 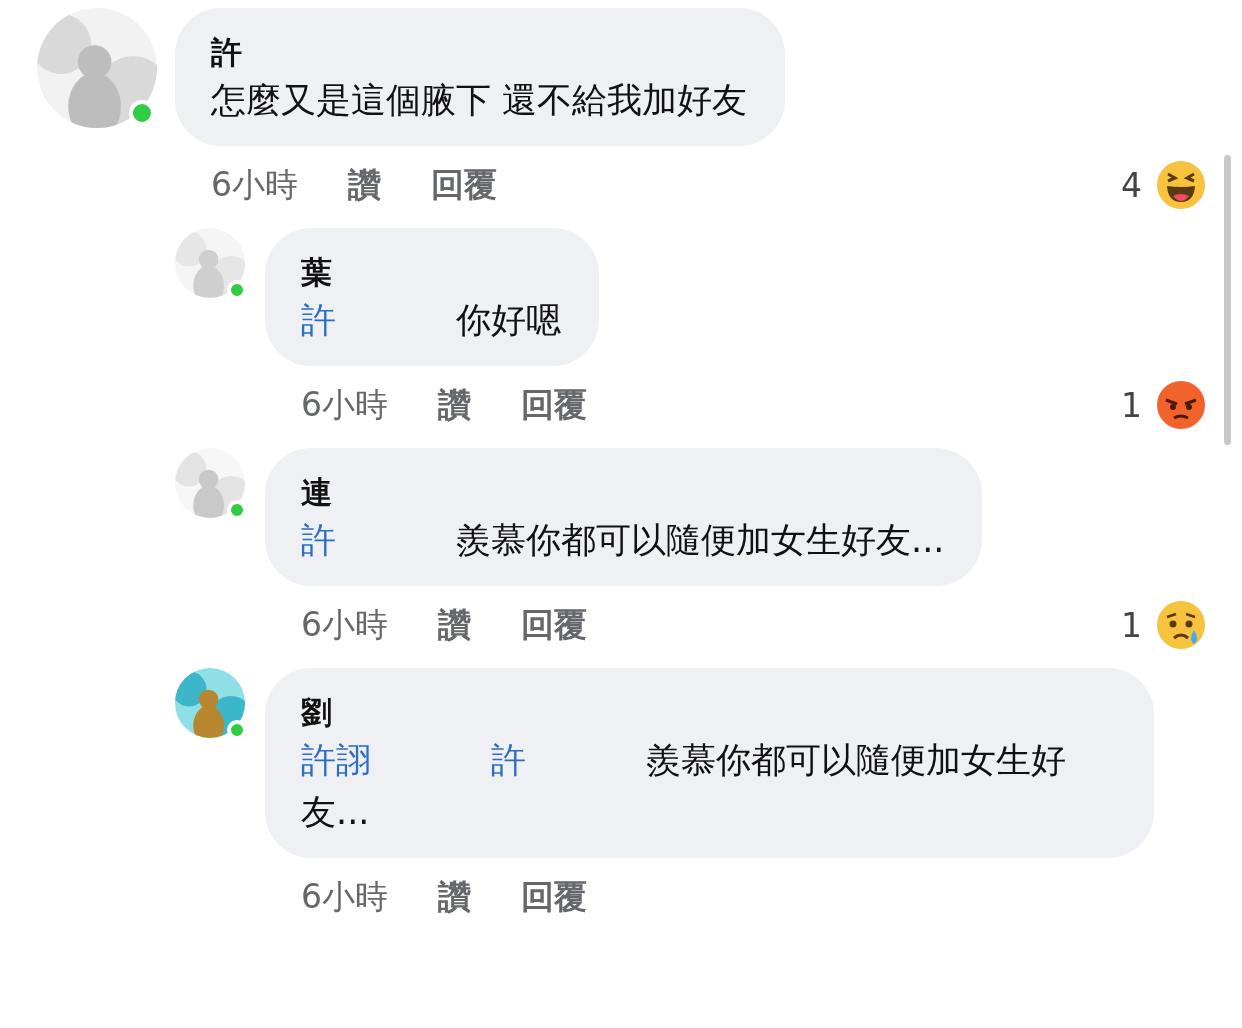 What do you see at coordinates (336, 760) in the screenshot?
I see `mention-link: 許詡` at bounding box center [336, 760].